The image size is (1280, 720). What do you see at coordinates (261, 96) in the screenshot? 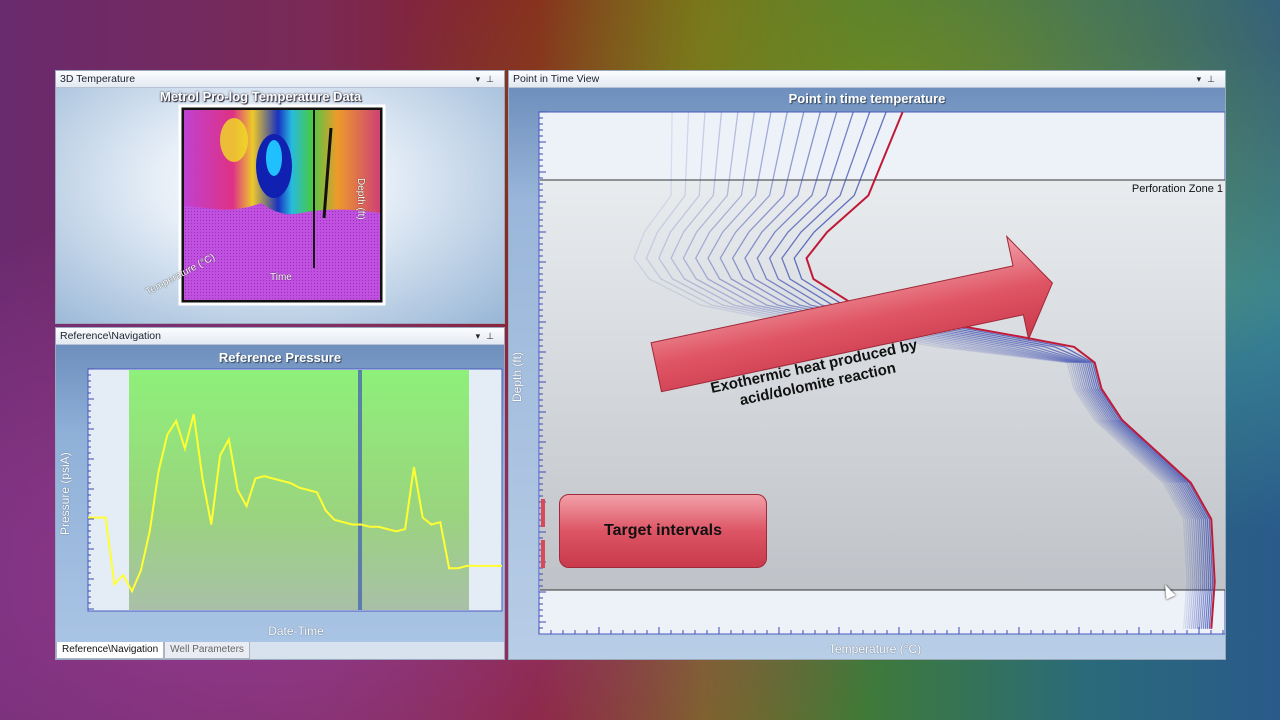
I see `temperature-3d-title: Metrol Pro-log Temperature Data` at bounding box center [261, 96].